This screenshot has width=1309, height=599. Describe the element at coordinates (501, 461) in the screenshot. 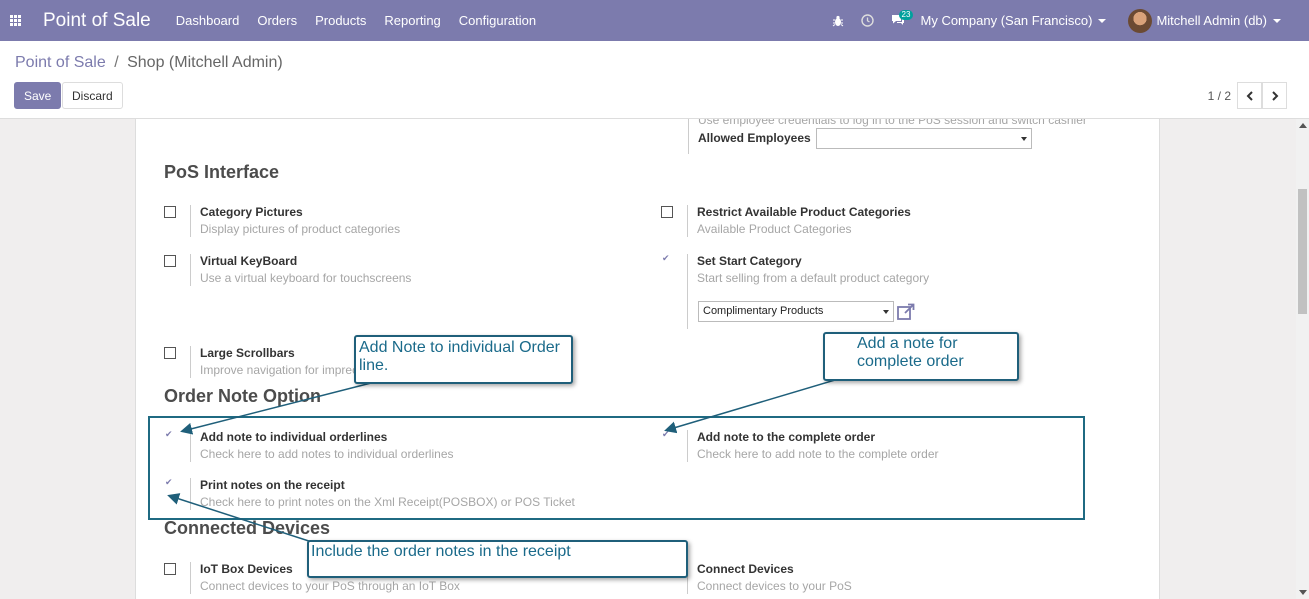

I see `annotation-arrows` at that location.